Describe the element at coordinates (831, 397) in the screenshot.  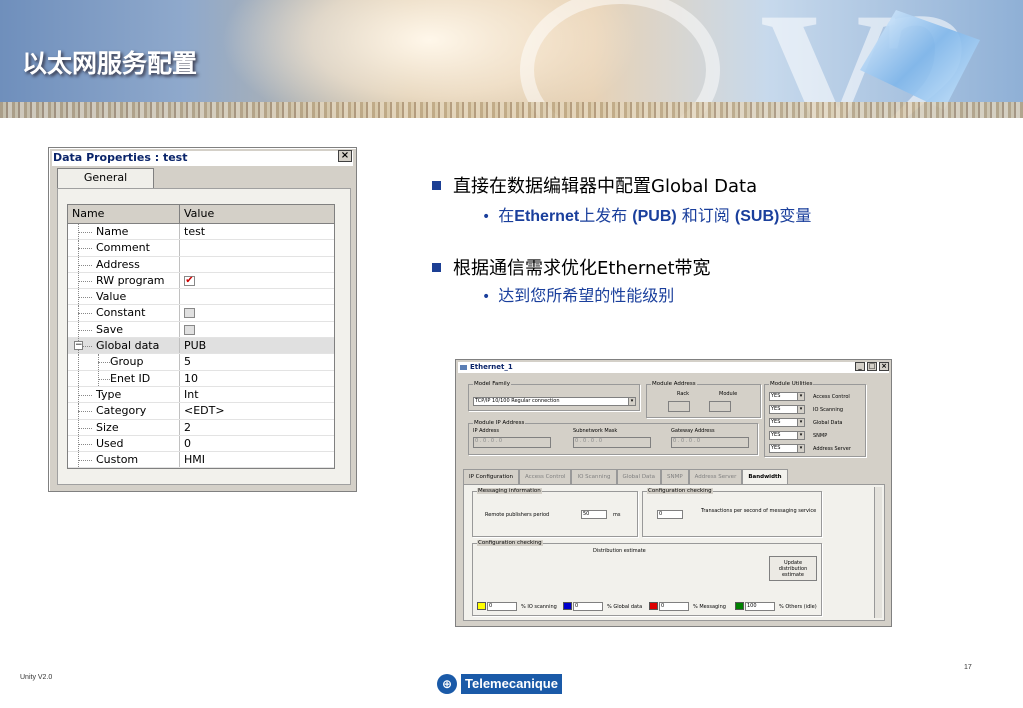
I see `utility-label: Access Control` at that location.